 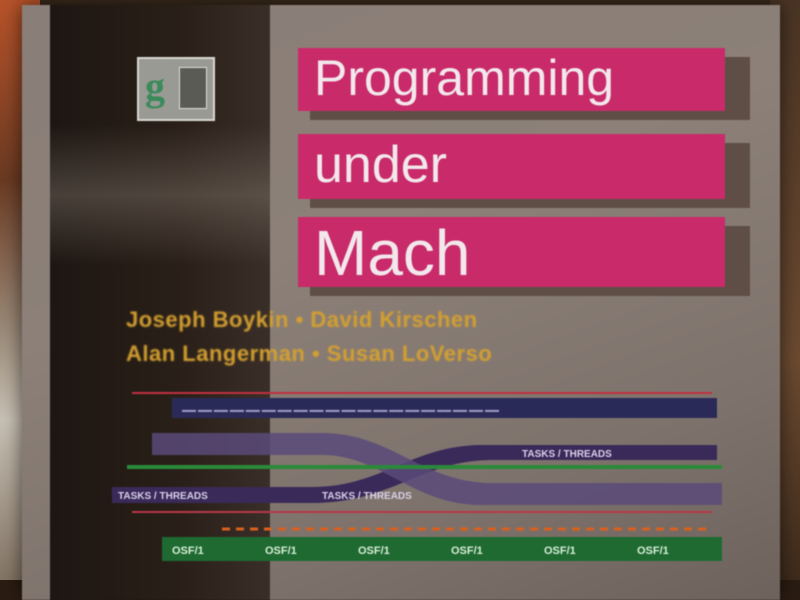 I want to click on tasks-threads-label-right: TASKS / THREADS, so click(x=567, y=454).